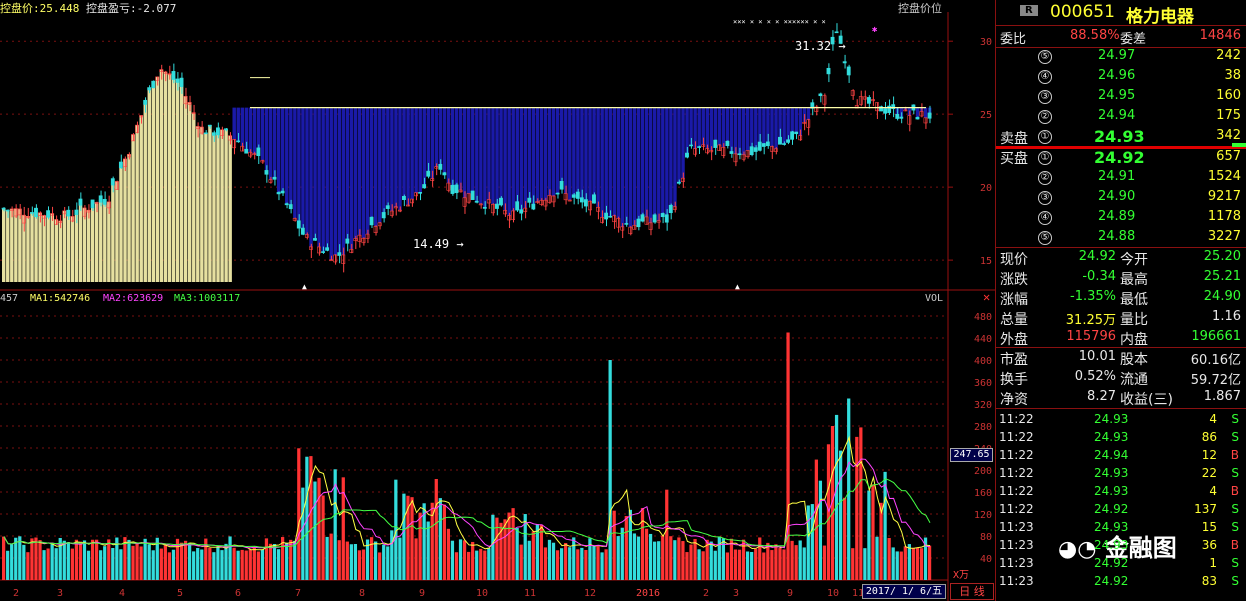  What do you see at coordinates (530, 593) in the screenshot?
I see `time-axis-label: 11` at bounding box center [530, 593].